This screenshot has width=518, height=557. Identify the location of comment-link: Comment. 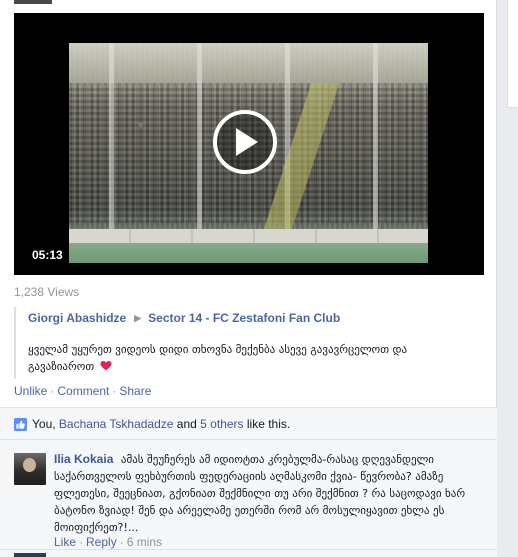
(83, 391).